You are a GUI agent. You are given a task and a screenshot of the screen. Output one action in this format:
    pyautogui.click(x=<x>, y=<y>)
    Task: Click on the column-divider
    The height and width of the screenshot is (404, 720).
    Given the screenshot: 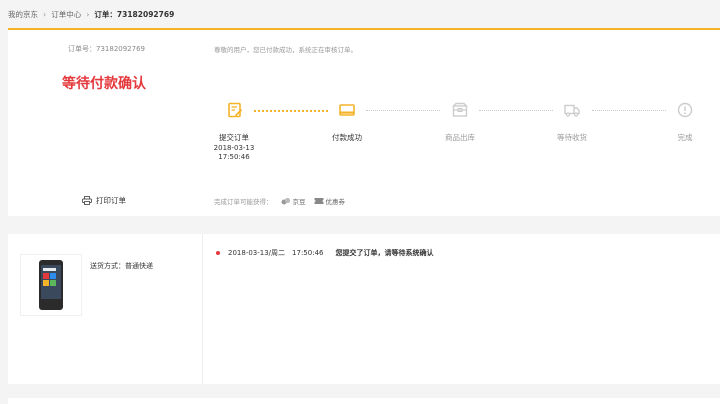 What is the action you would take?
    pyautogui.click(x=202, y=309)
    